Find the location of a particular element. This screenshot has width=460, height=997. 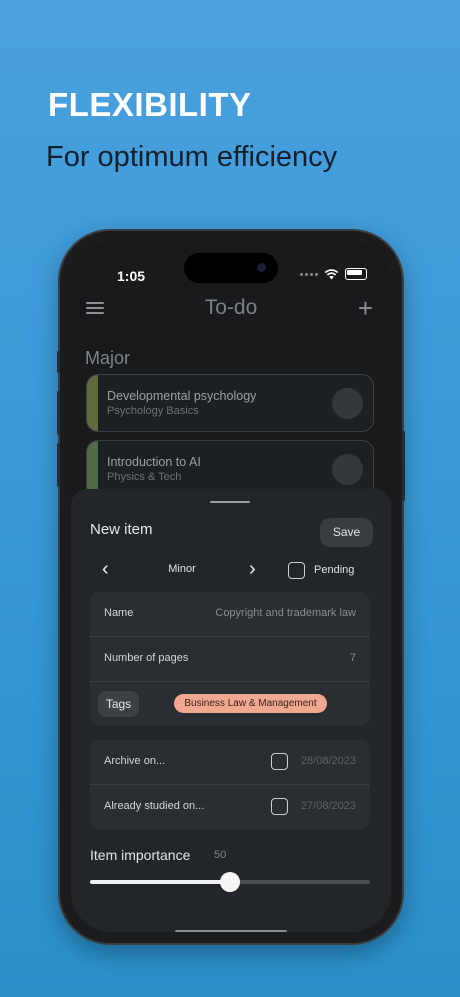

chevron-right-icon: › is located at coordinates (252, 569).